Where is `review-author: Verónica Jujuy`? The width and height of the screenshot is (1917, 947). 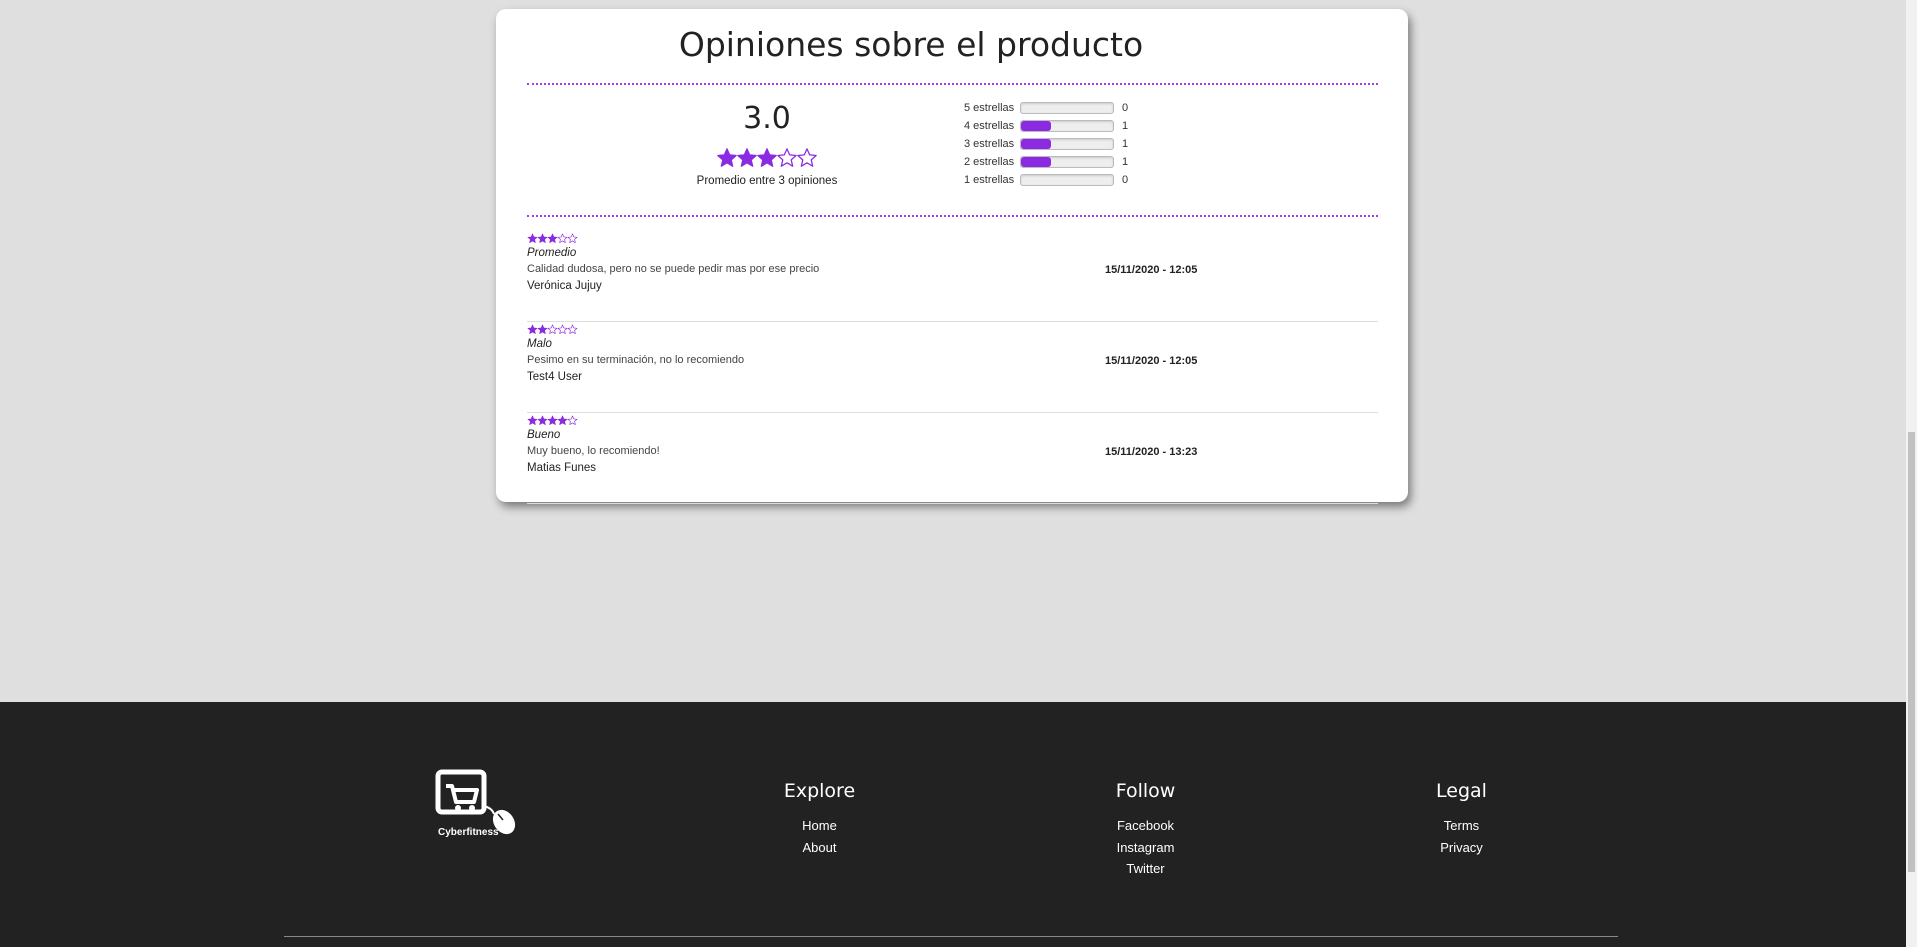 review-author: Verónica Jujuy is located at coordinates (564, 286).